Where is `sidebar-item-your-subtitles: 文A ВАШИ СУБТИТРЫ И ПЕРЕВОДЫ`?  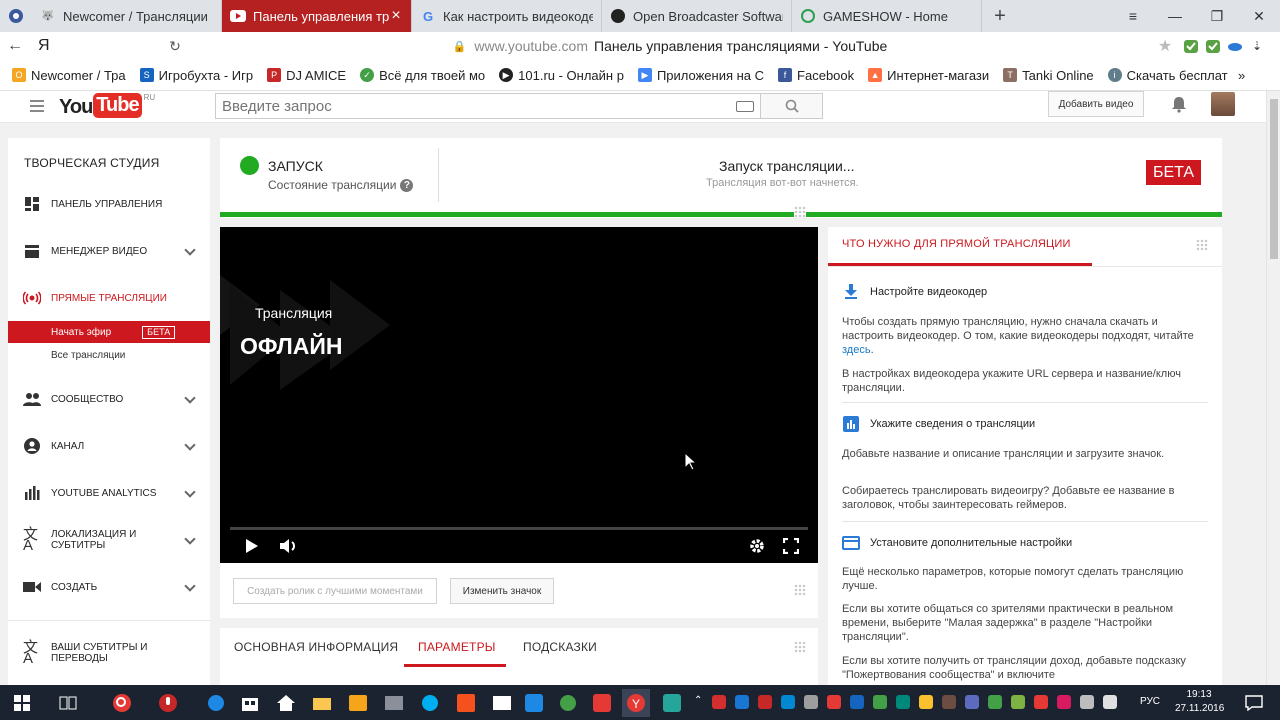 sidebar-item-your-subtitles: 文A ВАШИ СУБТИТРЫ И ПЕРЕВОДЫ is located at coordinates (109, 653).